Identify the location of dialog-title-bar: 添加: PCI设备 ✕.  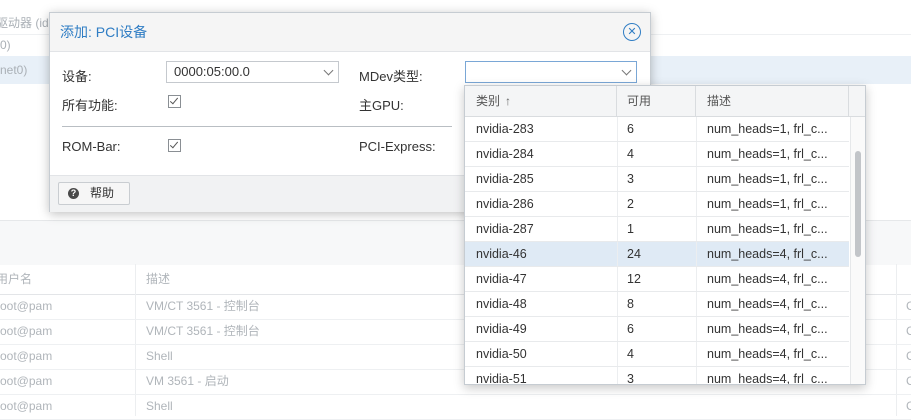
(350, 32).